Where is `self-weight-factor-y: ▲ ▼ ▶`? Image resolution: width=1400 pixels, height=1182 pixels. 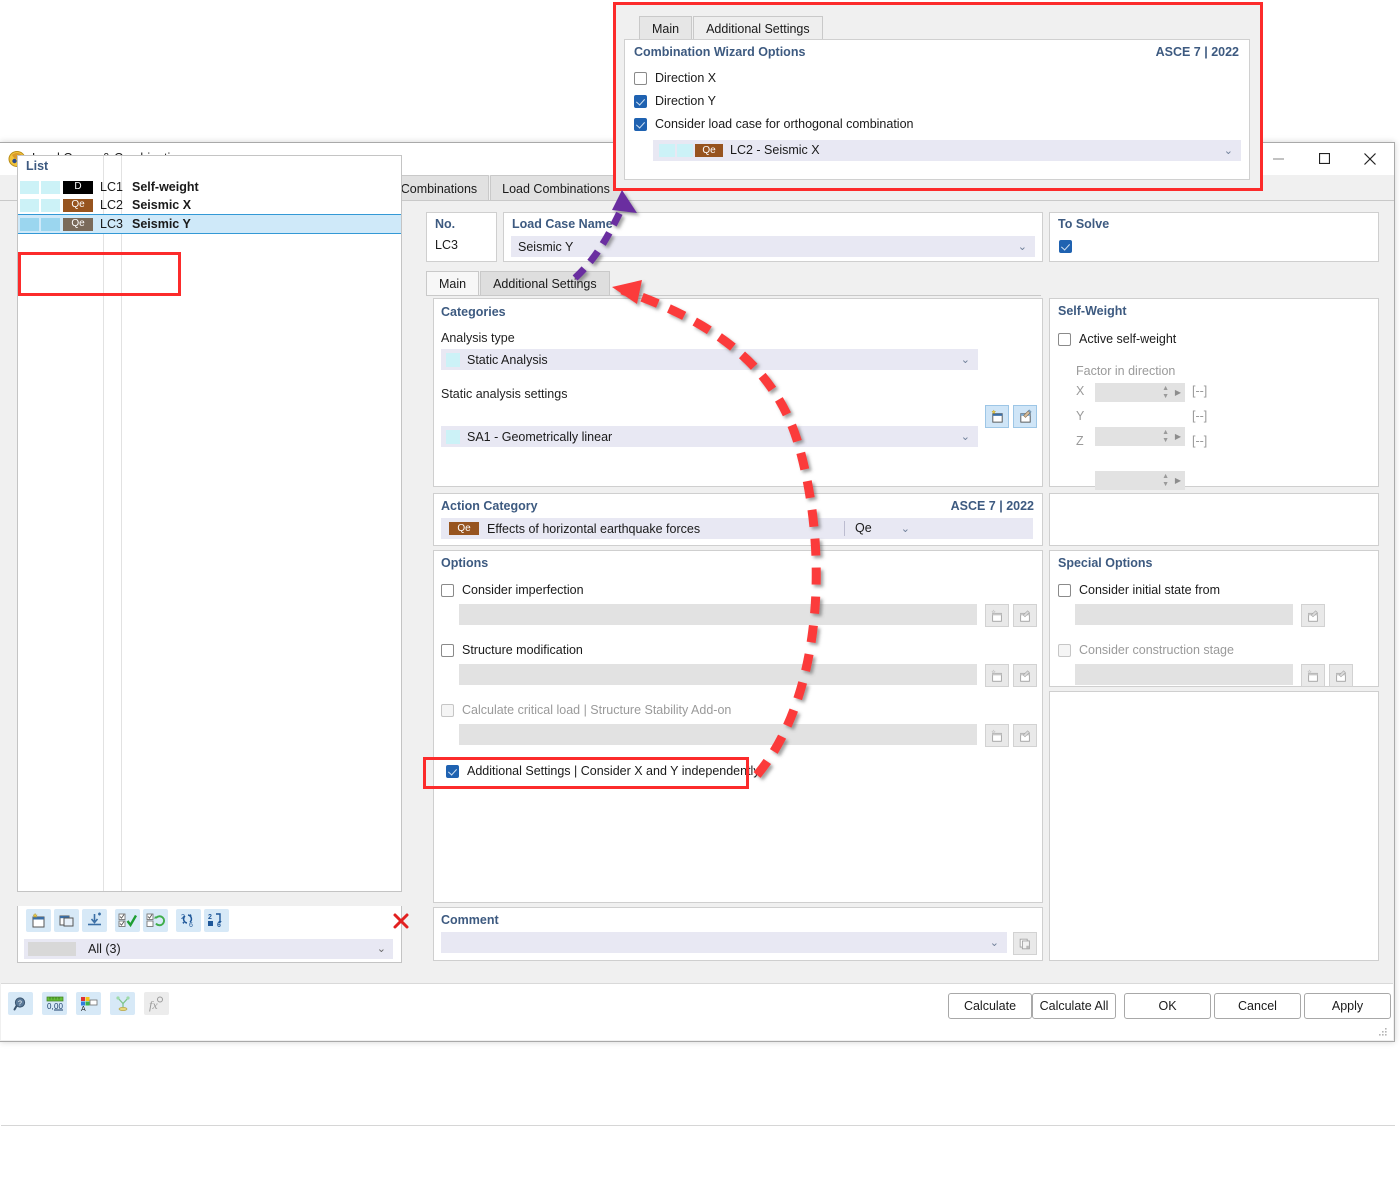
self-weight-factor-y: ▲ ▼ ▶ is located at coordinates (1140, 436).